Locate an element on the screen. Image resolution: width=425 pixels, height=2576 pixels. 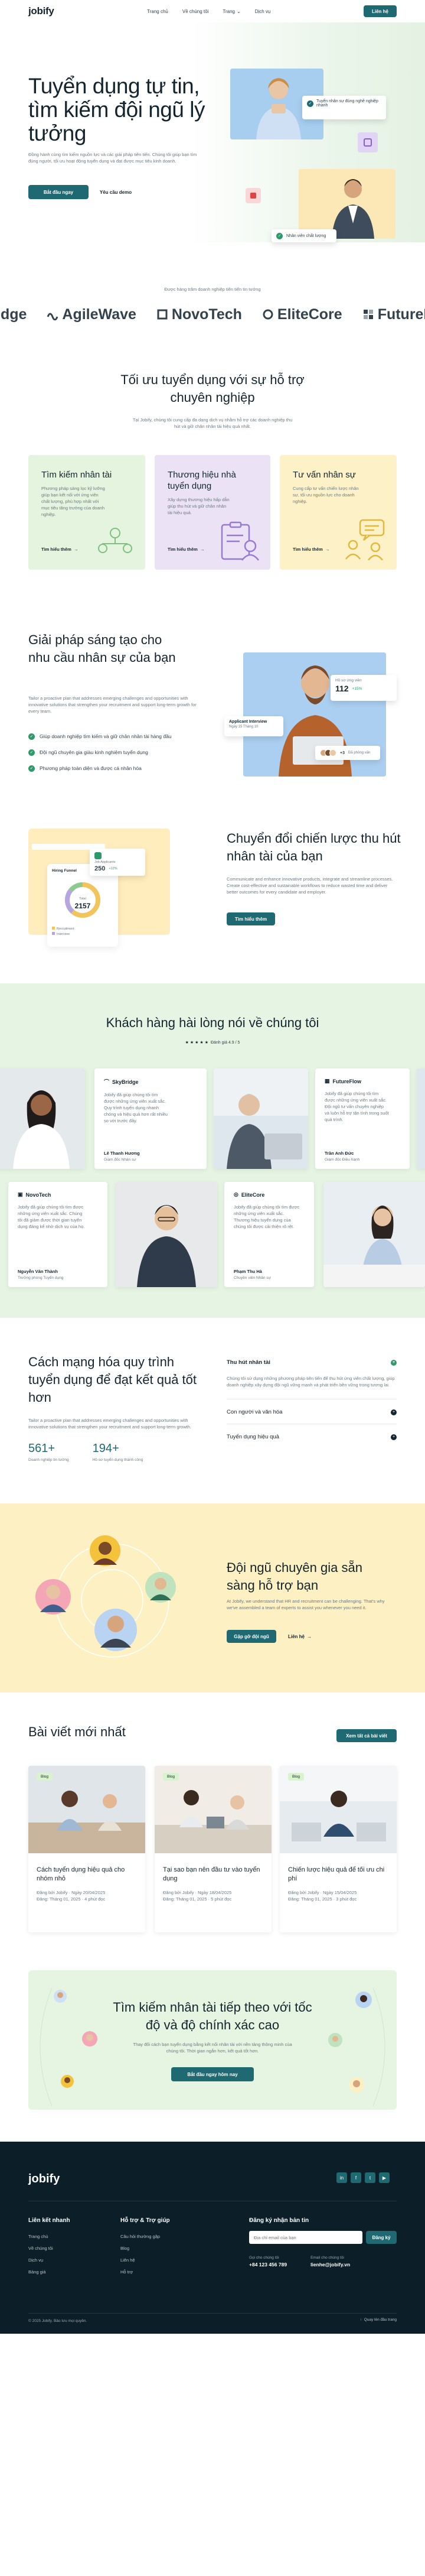
phone-label: Gọi cho chúng tôi is located at coordinates (264, 2258).